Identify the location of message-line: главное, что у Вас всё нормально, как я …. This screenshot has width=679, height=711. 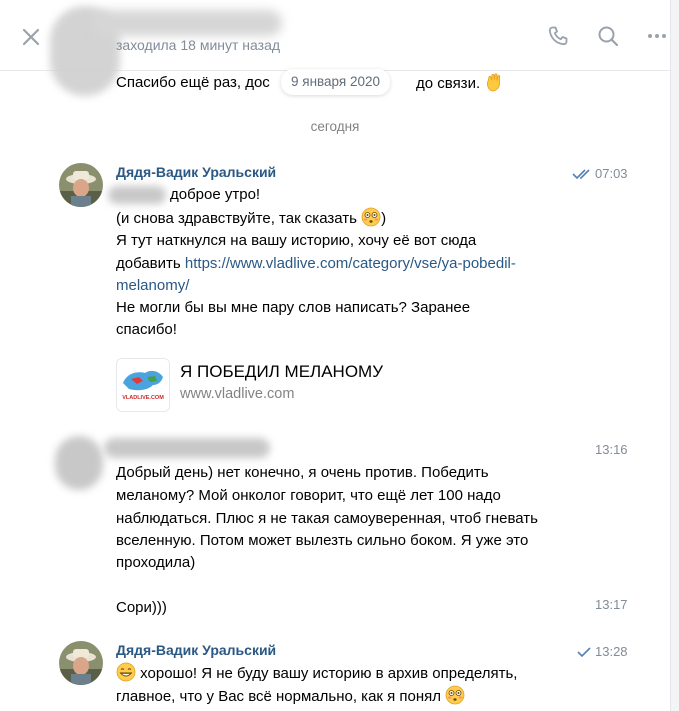
(290, 696).